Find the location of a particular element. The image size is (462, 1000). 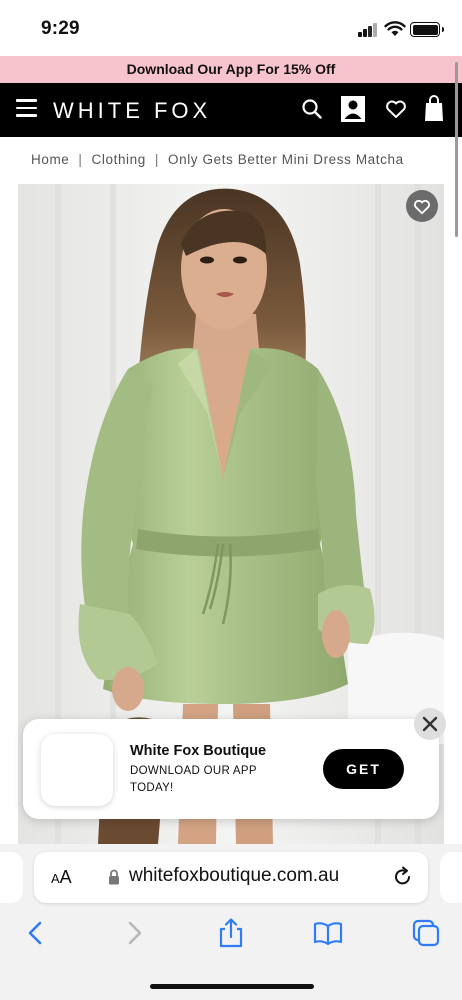

status-time: 9:29 is located at coordinates (60, 28).